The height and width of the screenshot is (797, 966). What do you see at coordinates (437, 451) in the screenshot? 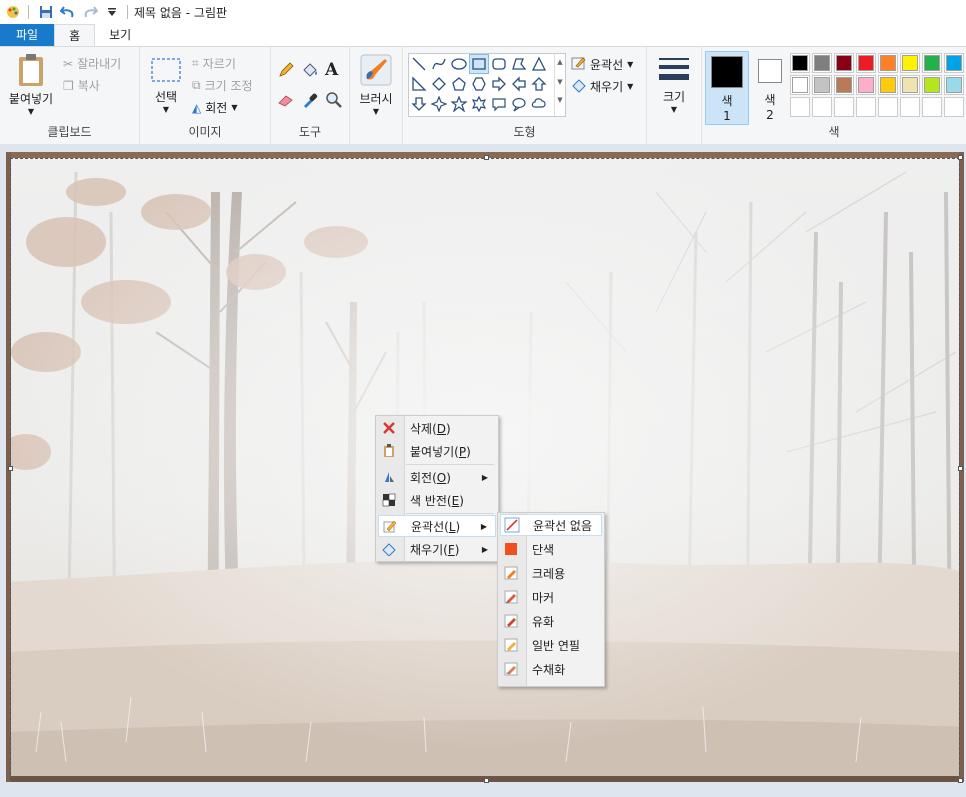
I see `menu-item-paste: 붙여넣기(P)` at bounding box center [437, 451].